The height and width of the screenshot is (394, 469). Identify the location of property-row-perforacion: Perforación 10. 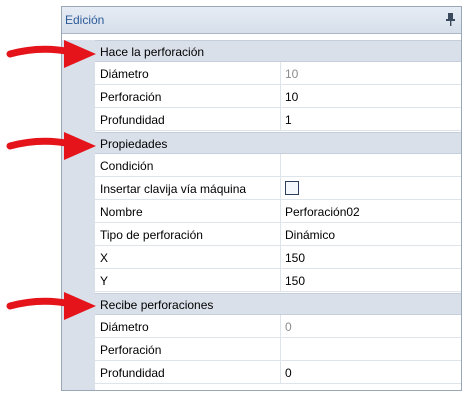
(278, 96).